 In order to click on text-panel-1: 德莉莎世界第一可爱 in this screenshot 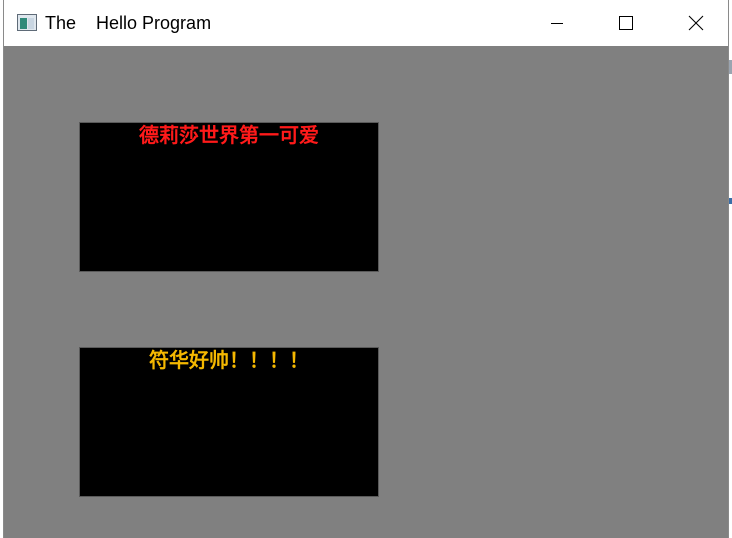, I will do `click(229, 197)`.